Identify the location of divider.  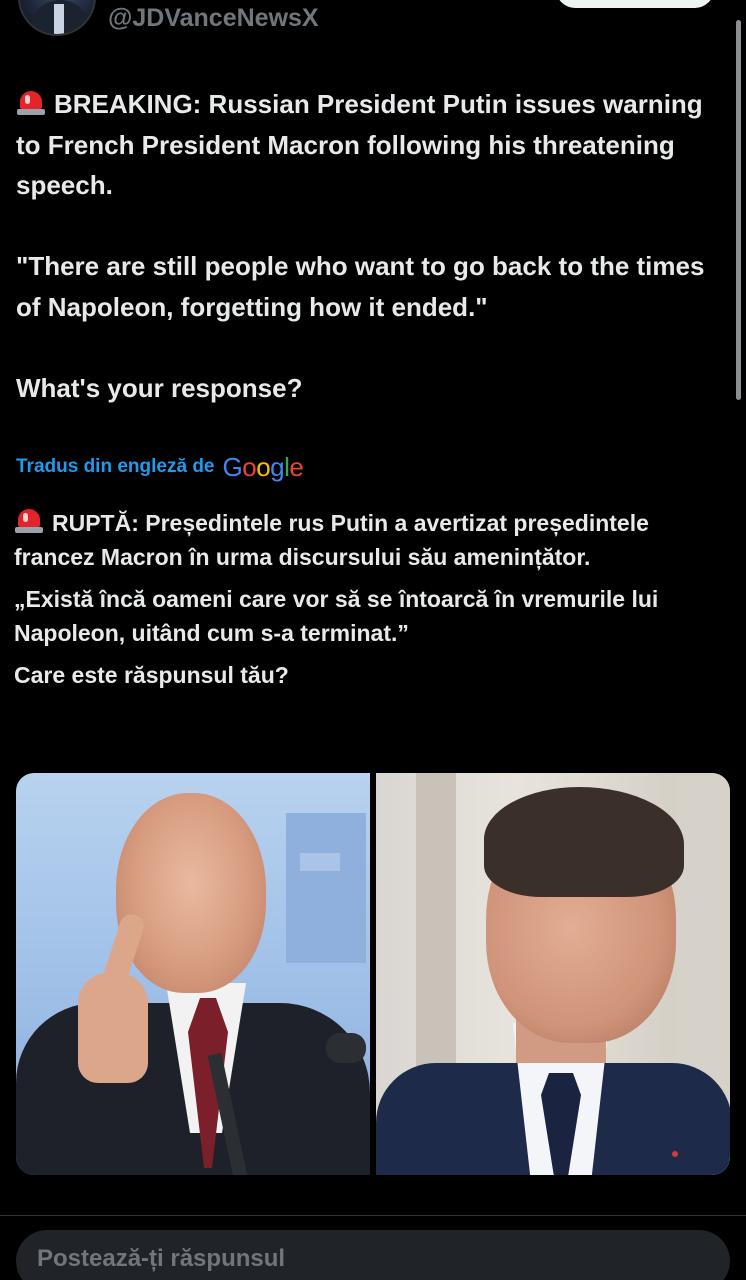
(373, 1215).